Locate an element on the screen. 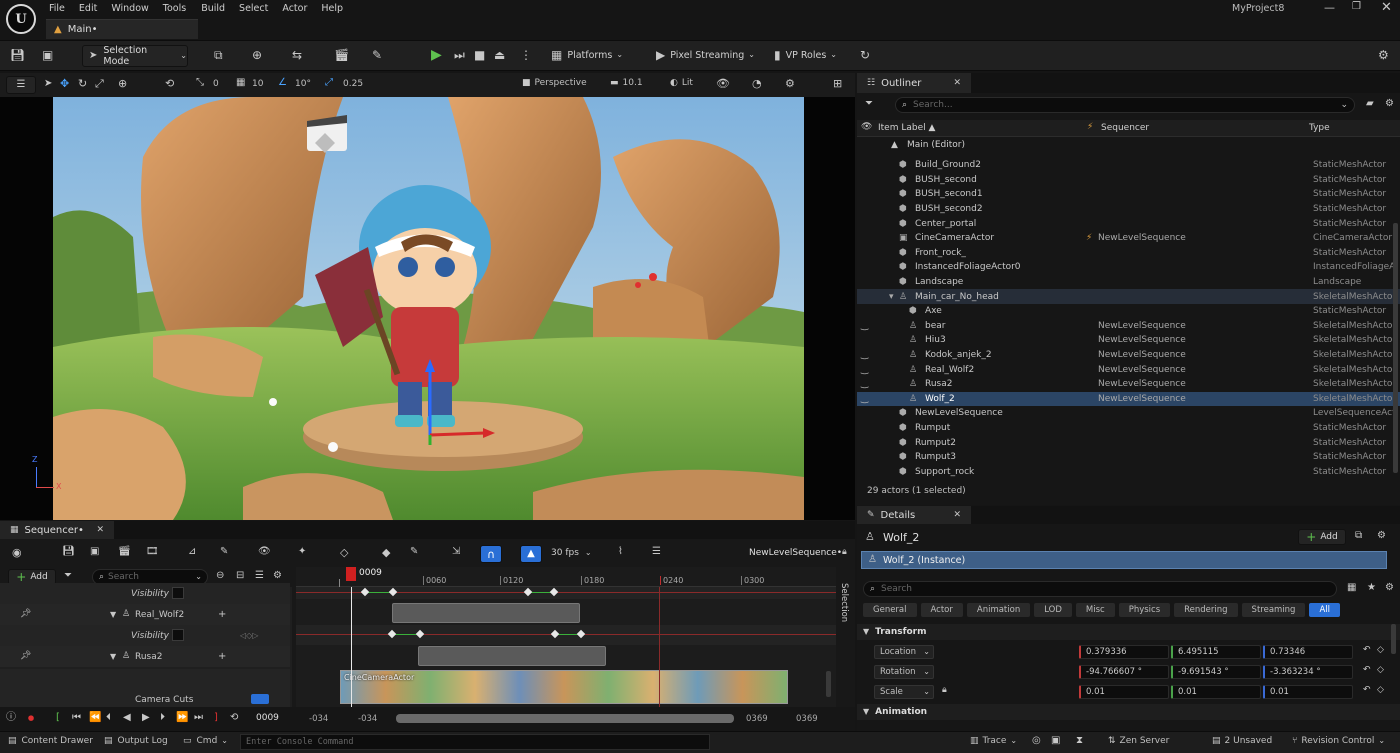 The image size is (1400, 753). sequencer-tab: ▦ Sequencer• ✕ is located at coordinates (57, 530).